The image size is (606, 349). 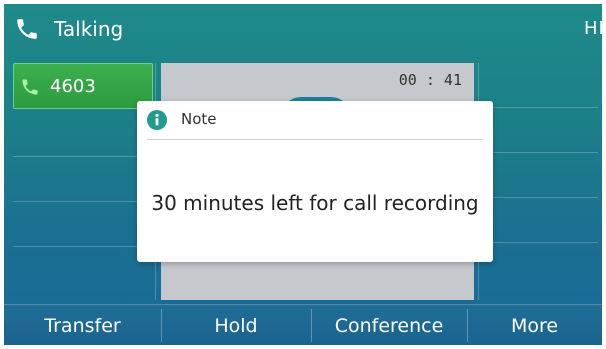 I want to click on call-status-title: Talking, so click(x=89, y=29).